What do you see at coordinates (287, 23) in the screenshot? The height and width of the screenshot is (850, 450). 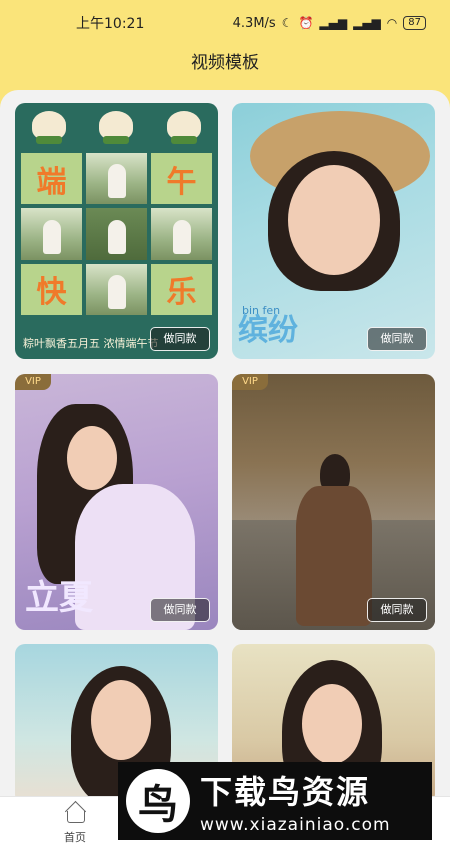 I see `moon-icon: ☾` at bounding box center [287, 23].